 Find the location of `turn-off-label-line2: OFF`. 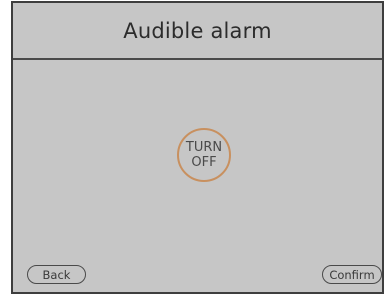

turn-off-label-line2: OFF is located at coordinates (204, 162).